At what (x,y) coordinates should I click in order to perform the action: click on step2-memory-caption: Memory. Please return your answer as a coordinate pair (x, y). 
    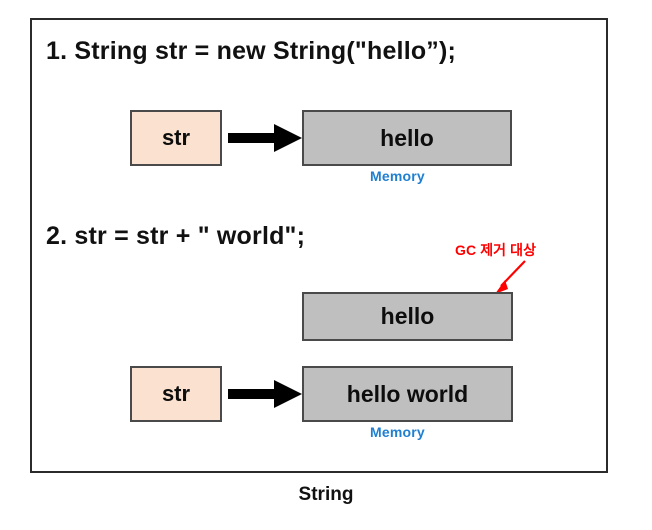
    Looking at the image, I should click on (397, 432).